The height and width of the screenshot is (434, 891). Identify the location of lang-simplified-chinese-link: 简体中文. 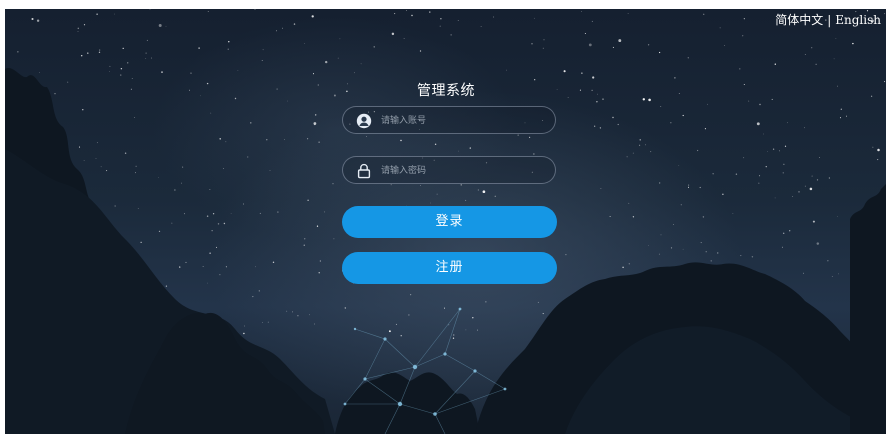
(799, 20).